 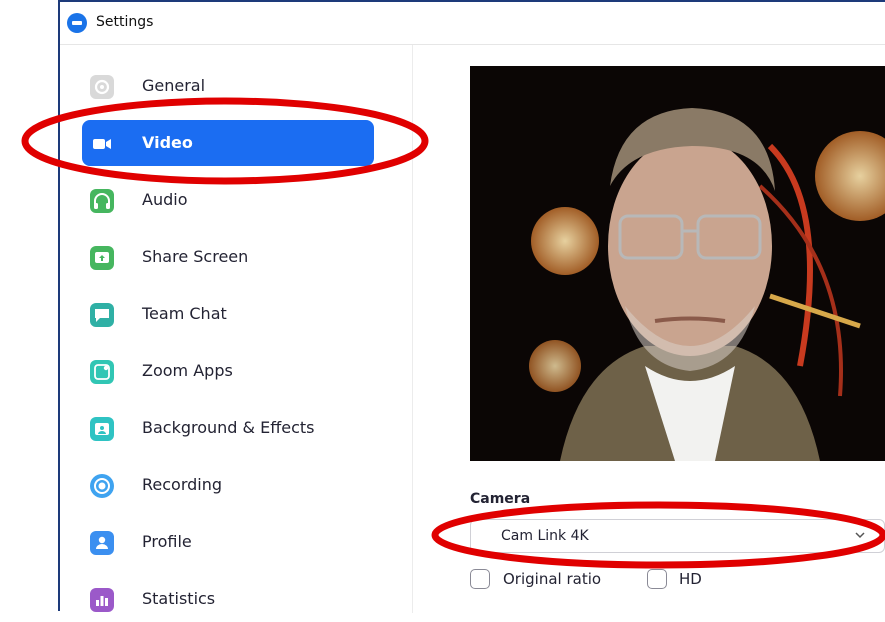 What do you see at coordinates (228, 485) in the screenshot?
I see `sidebar-item-recording: Recording` at bounding box center [228, 485].